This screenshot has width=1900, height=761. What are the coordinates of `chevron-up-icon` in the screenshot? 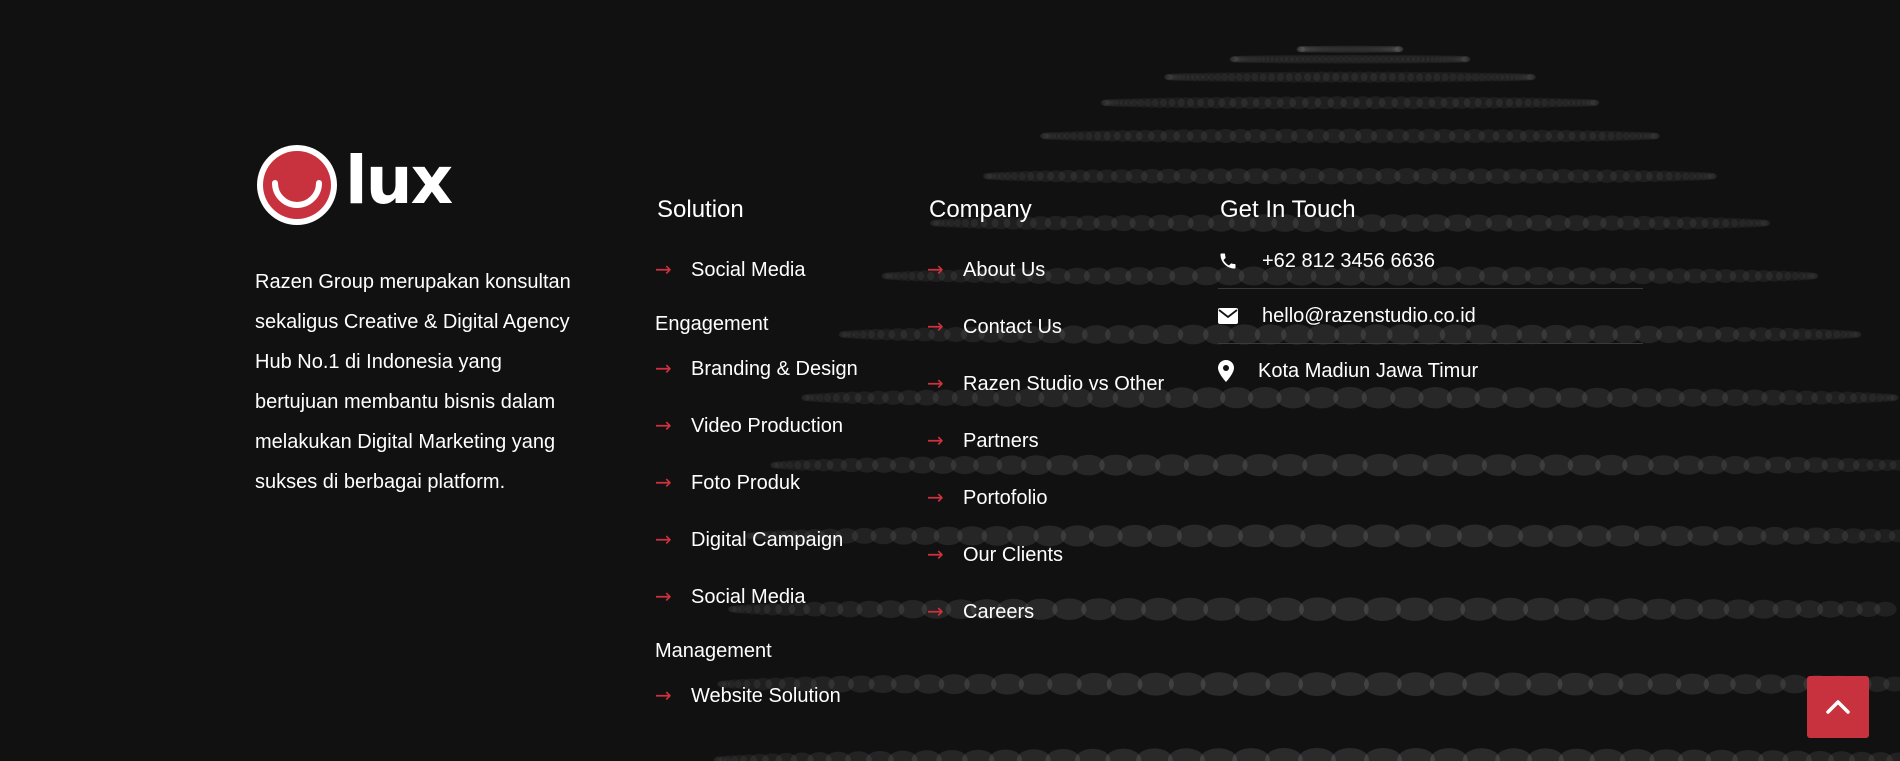 It's located at (1838, 707).